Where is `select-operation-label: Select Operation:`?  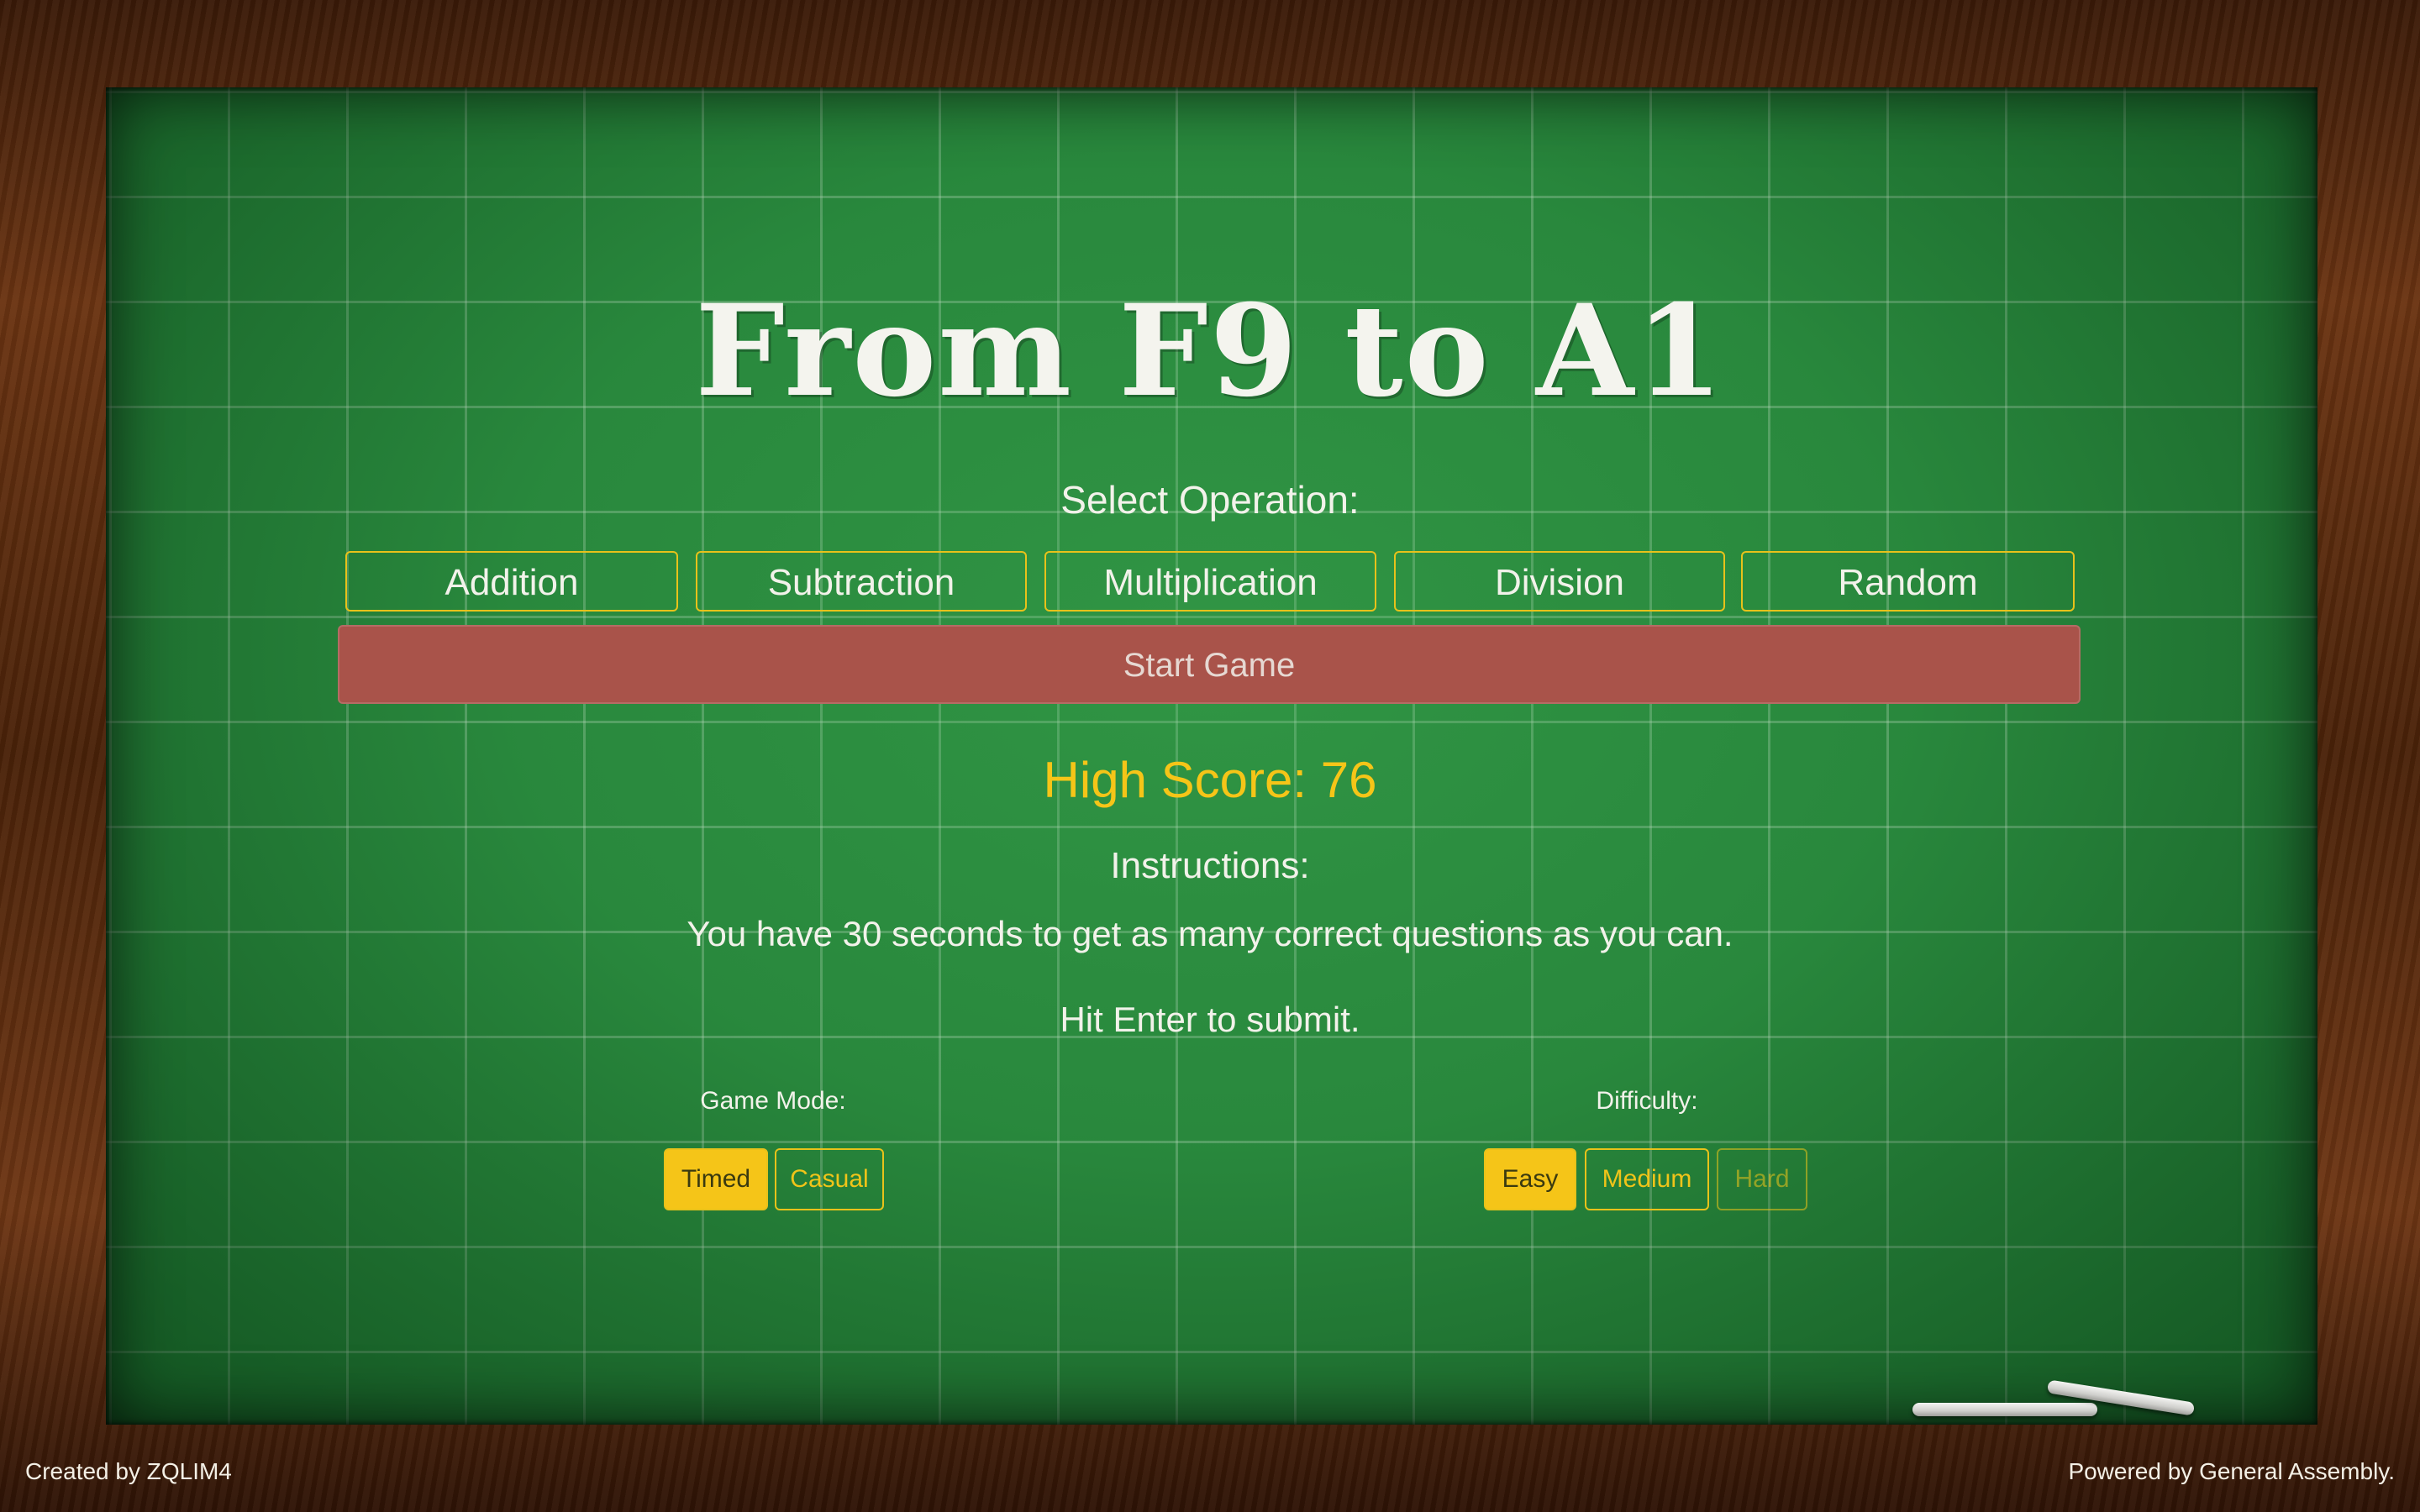
select-operation-label: Select Operation: is located at coordinates (1210, 500).